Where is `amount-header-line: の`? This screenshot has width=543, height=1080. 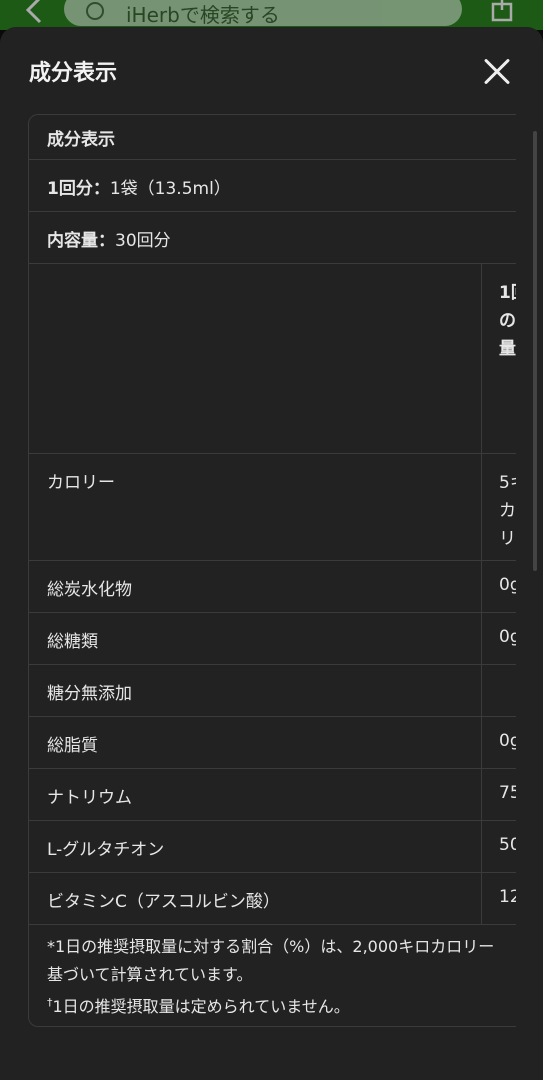
amount-header-line: の is located at coordinates (507, 321).